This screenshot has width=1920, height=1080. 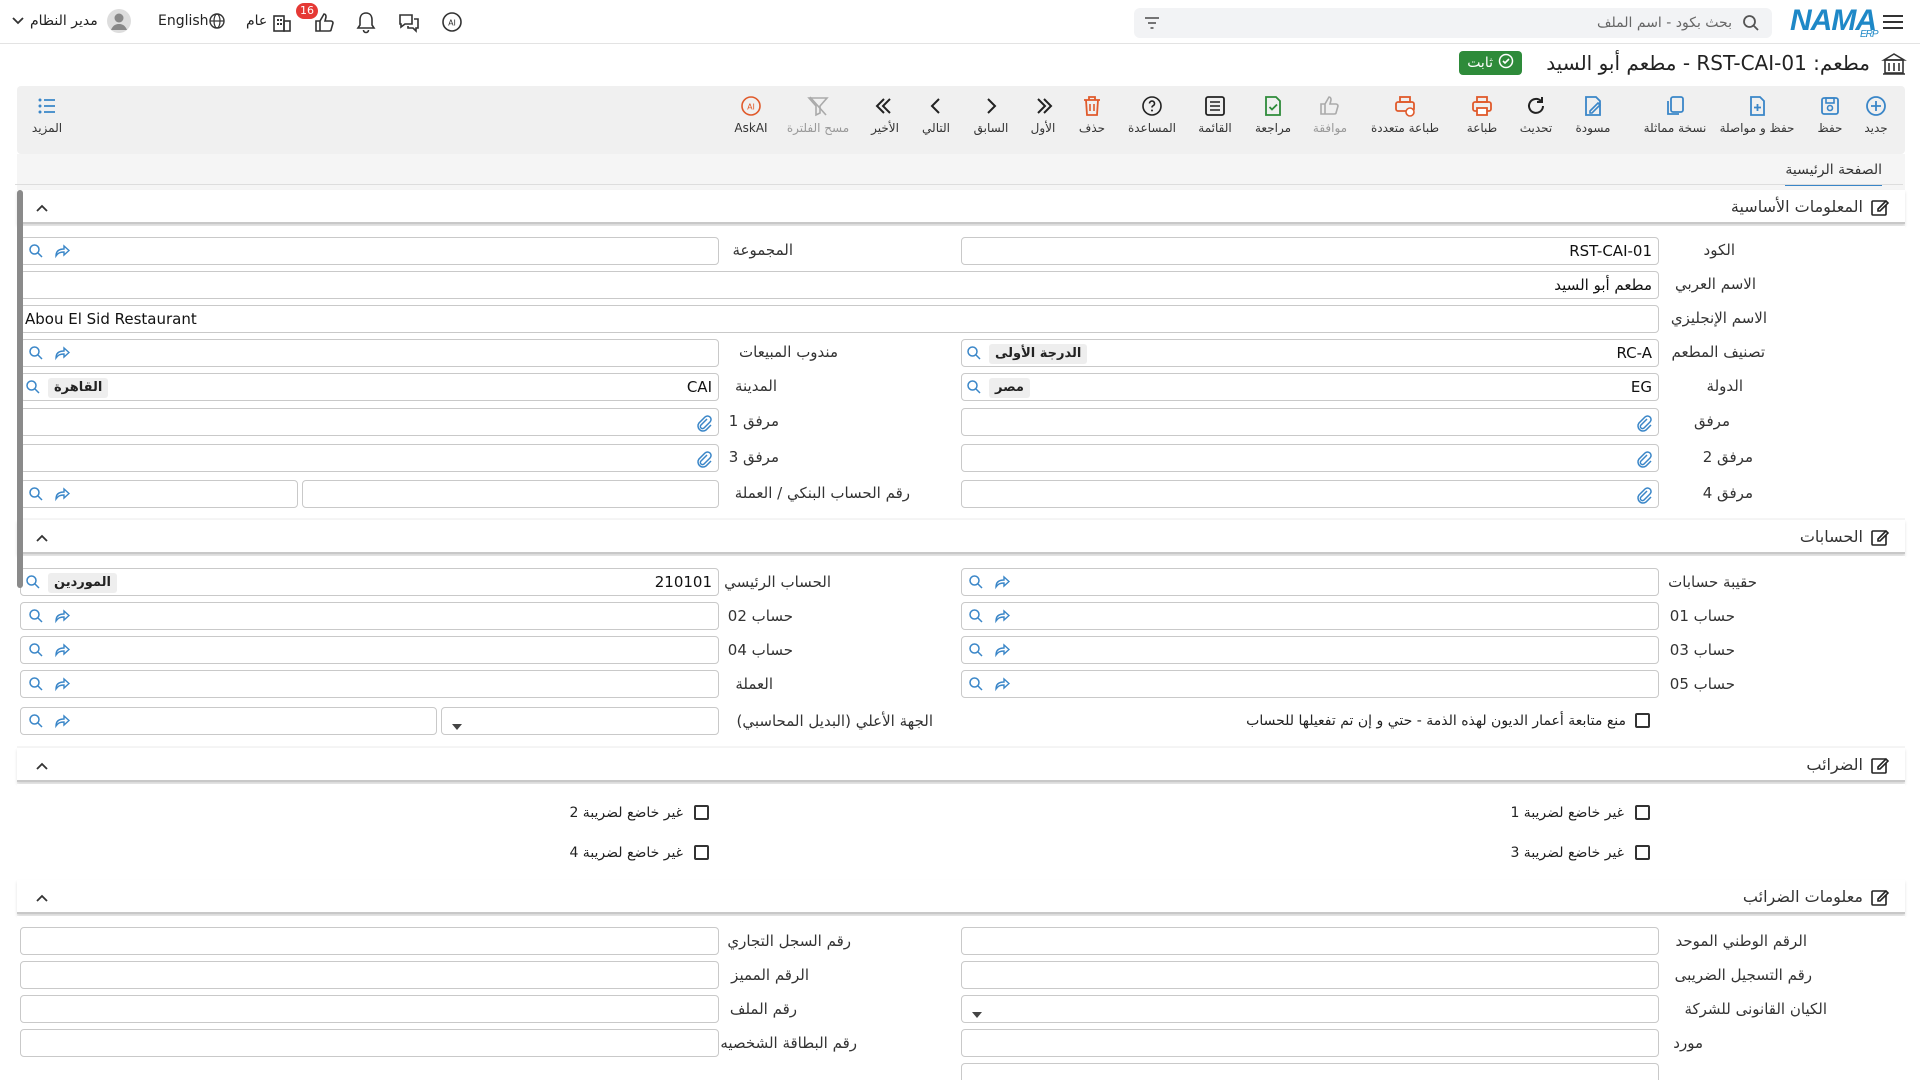 What do you see at coordinates (1273, 114) in the screenshot?
I see `review-button: مراجعة` at bounding box center [1273, 114].